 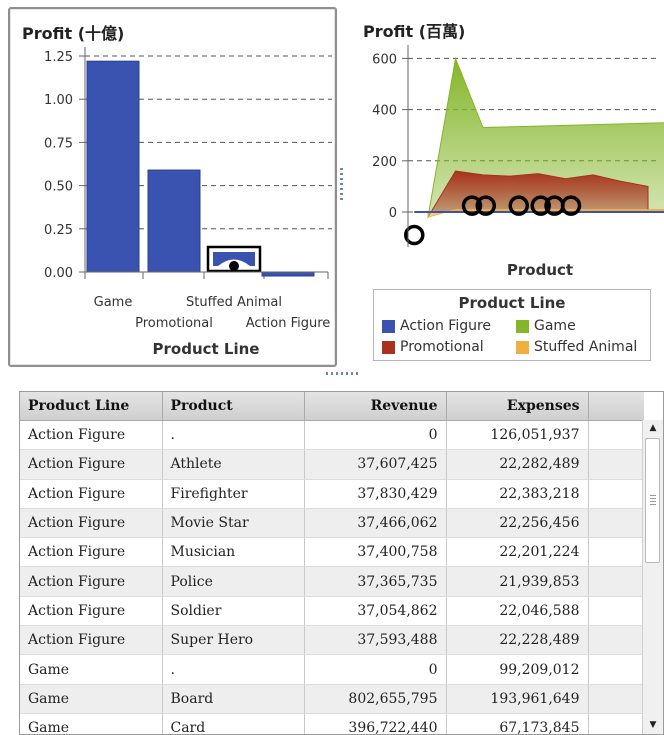 I want to click on cell-revenue: 802,655,795, so click(x=375, y=699).